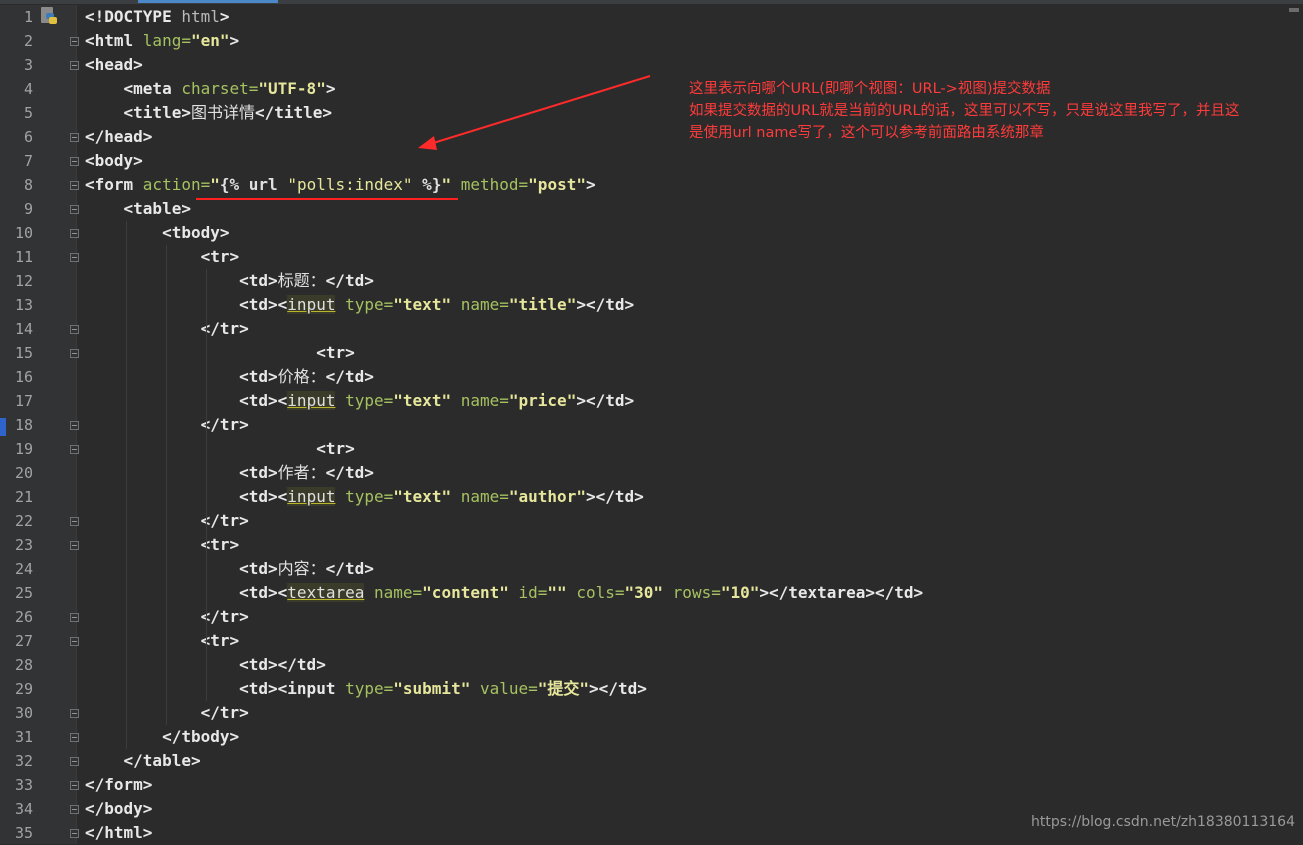 This screenshot has width=1303, height=845. What do you see at coordinates (870, 89) in the screenshot?
I see `annotation-line-1: 这里表示向哪个URL(即哪个视图：URL->视图)提交数据` at bounding box center [870, 89].